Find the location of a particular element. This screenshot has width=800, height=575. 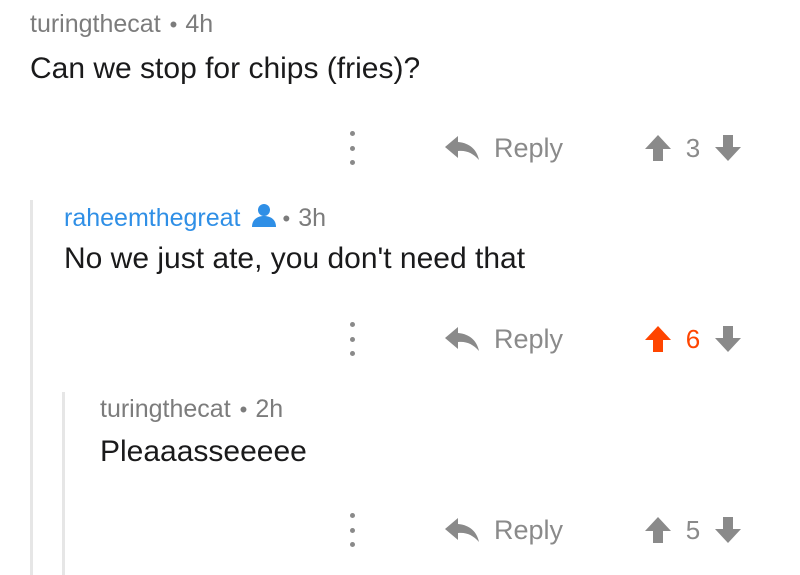

comment-age: 4h is located at coordinates (199, 24).